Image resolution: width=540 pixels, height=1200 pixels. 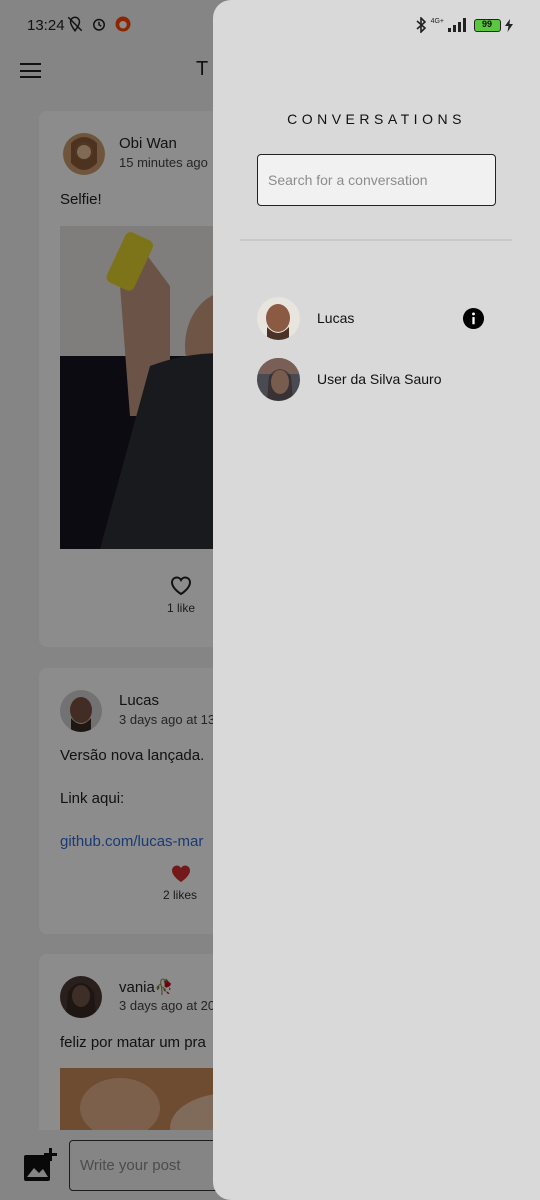 What do you see at coordinates (473, 318) in the screenshot?
I see `info-icon` at bounding box center [473, 318].